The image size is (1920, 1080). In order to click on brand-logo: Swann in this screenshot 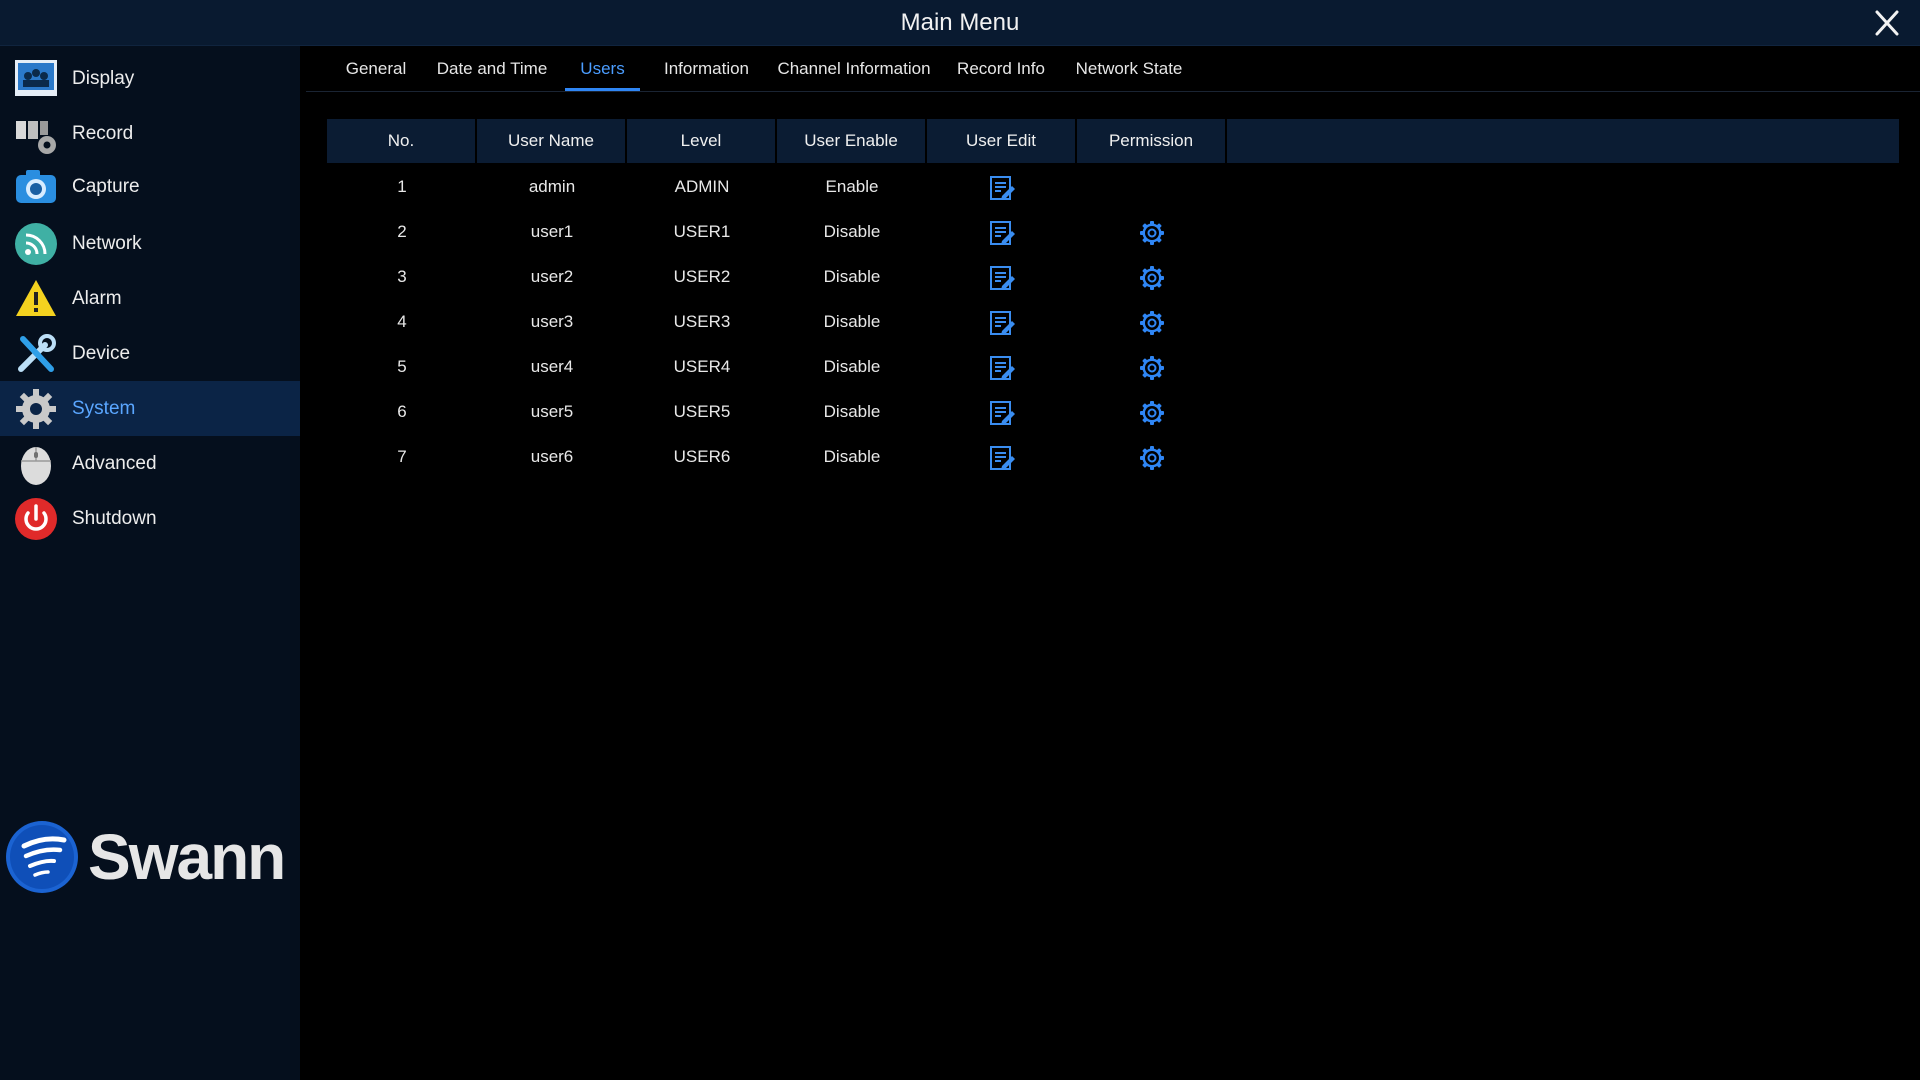, I will do `click(152, 857)`.